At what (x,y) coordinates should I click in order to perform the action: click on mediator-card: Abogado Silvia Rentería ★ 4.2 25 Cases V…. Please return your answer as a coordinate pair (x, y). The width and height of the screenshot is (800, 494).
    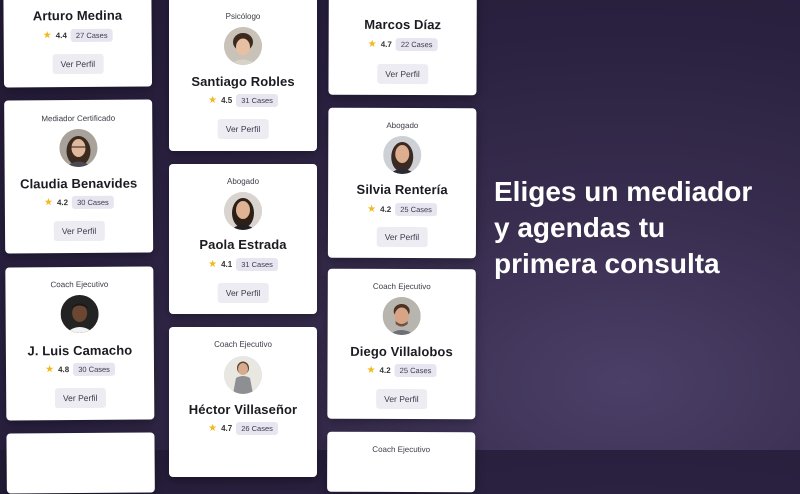
    Looking at the image, I should click on (402, 183).